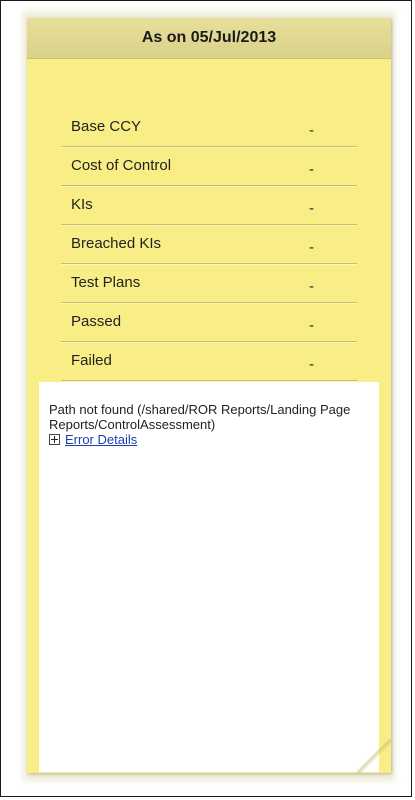 This screenshot has height=800, width=415. What do you see at coordinates (209, 322) in the screenshot?
I see `metric-row-passed: Passed -` at bounding box center [209, 322].